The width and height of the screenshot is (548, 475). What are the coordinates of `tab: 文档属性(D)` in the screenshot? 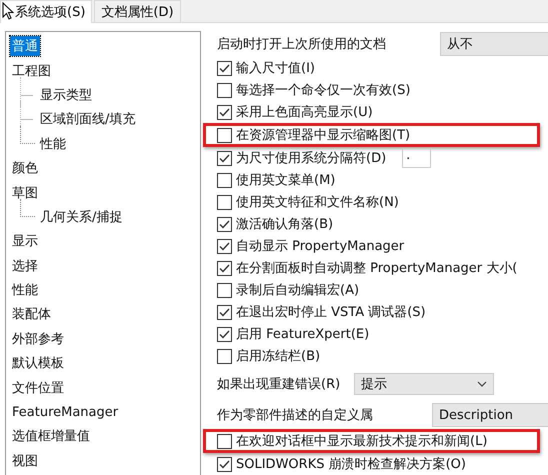 It's located at (137, 11).